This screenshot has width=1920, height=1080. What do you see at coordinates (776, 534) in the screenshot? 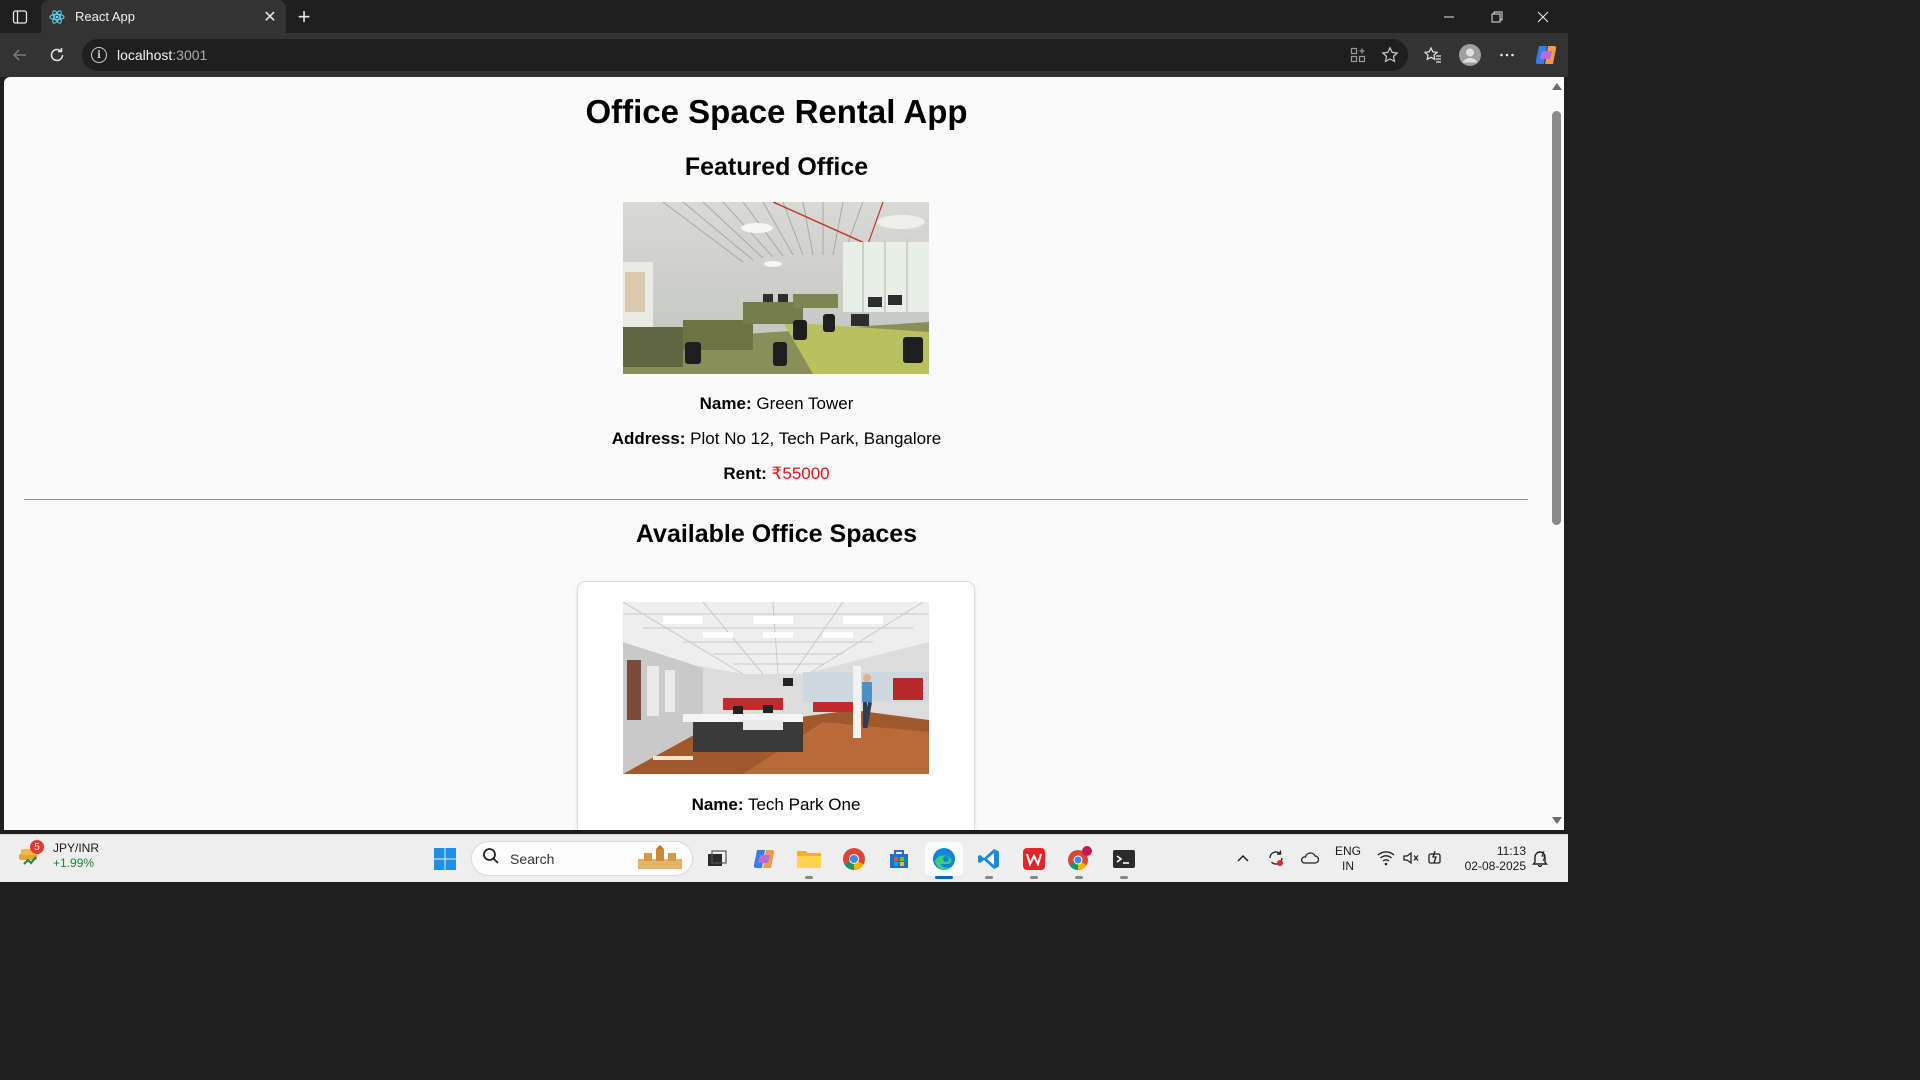
I see `available-heading: Available Office Spaces` at bounding box center [776, 534].